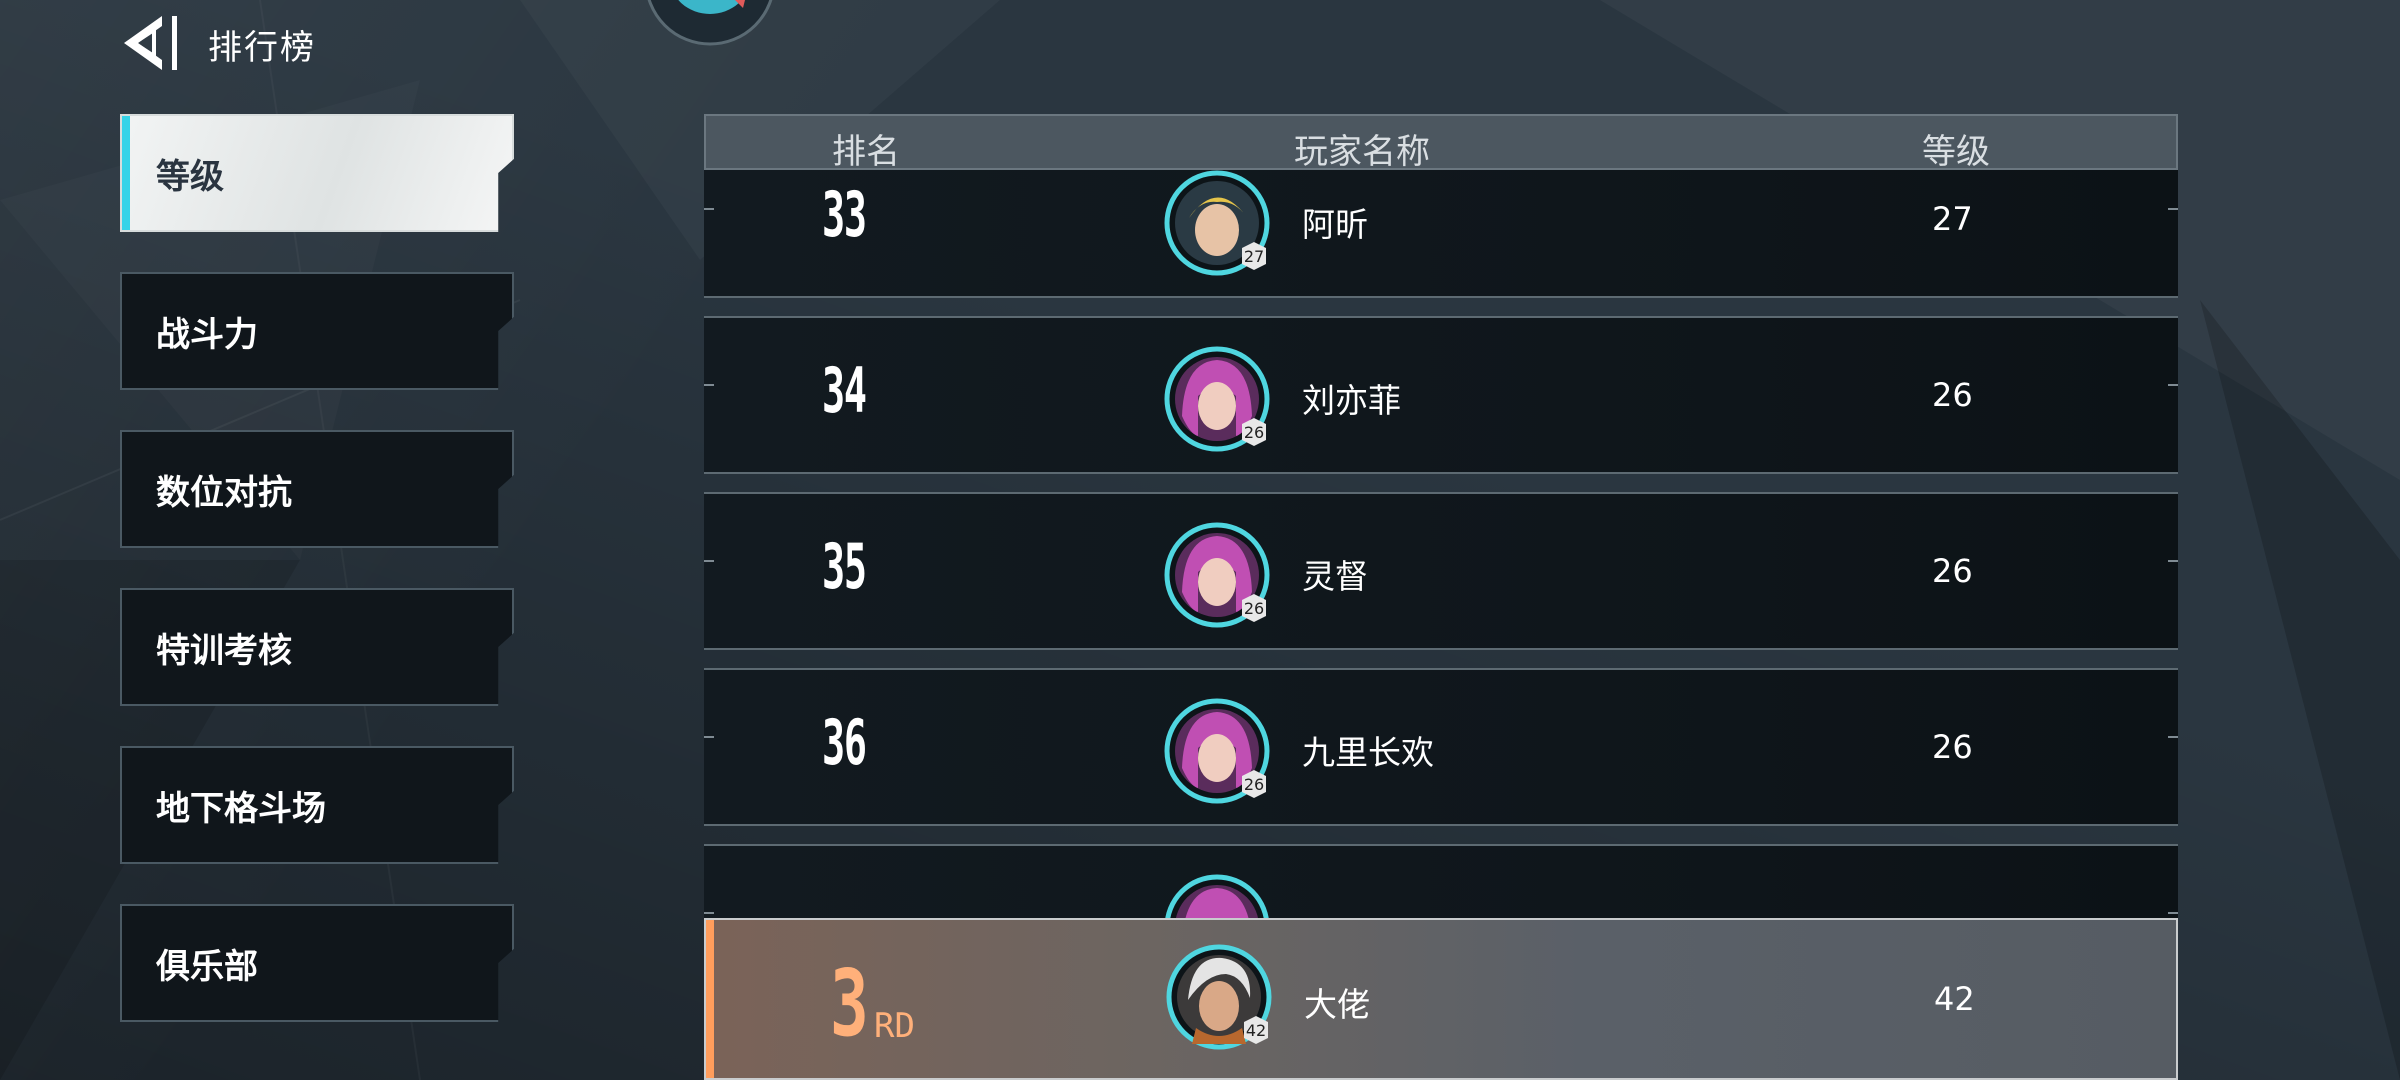  What do you see at coordinates (1219, 997) in the screenshot?
I see `white-hair-hero-avatar: 42` at bounding box center [1219, 997].